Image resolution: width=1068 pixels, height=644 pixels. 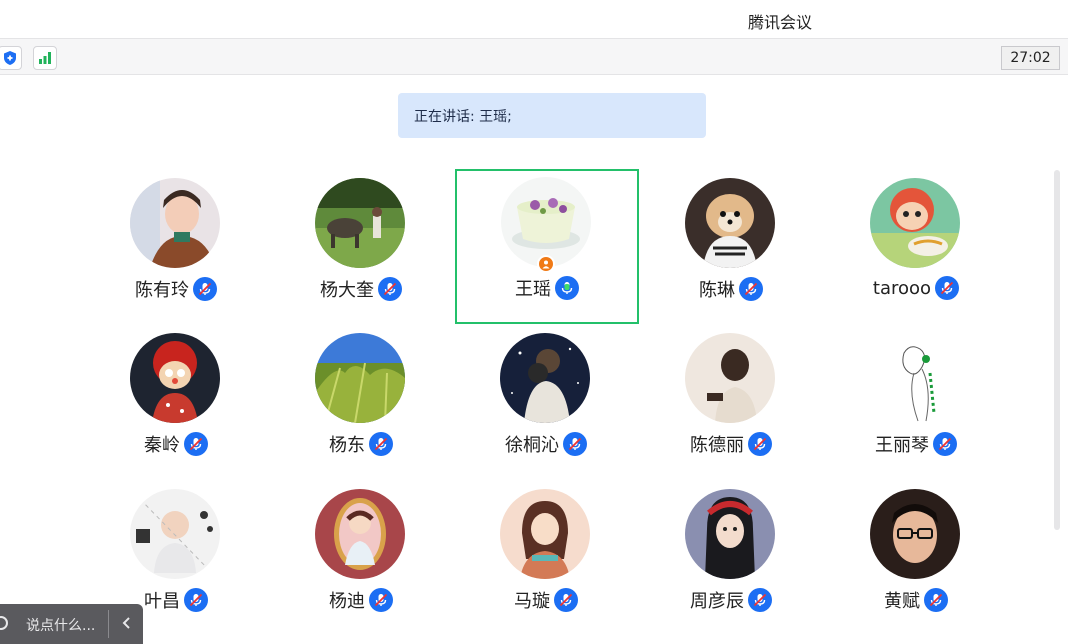 What do you see at coordinates (534, 56) in the screenshot?
I see `meeting-toolbar: 27:02` at bounding box center [534, 56].